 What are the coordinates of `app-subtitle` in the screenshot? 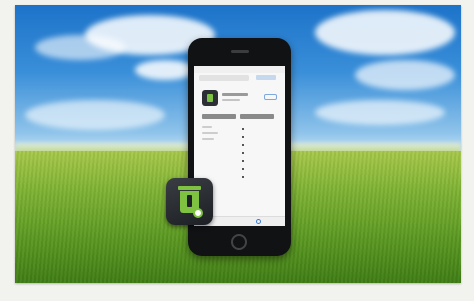 It's located at (231, 100).